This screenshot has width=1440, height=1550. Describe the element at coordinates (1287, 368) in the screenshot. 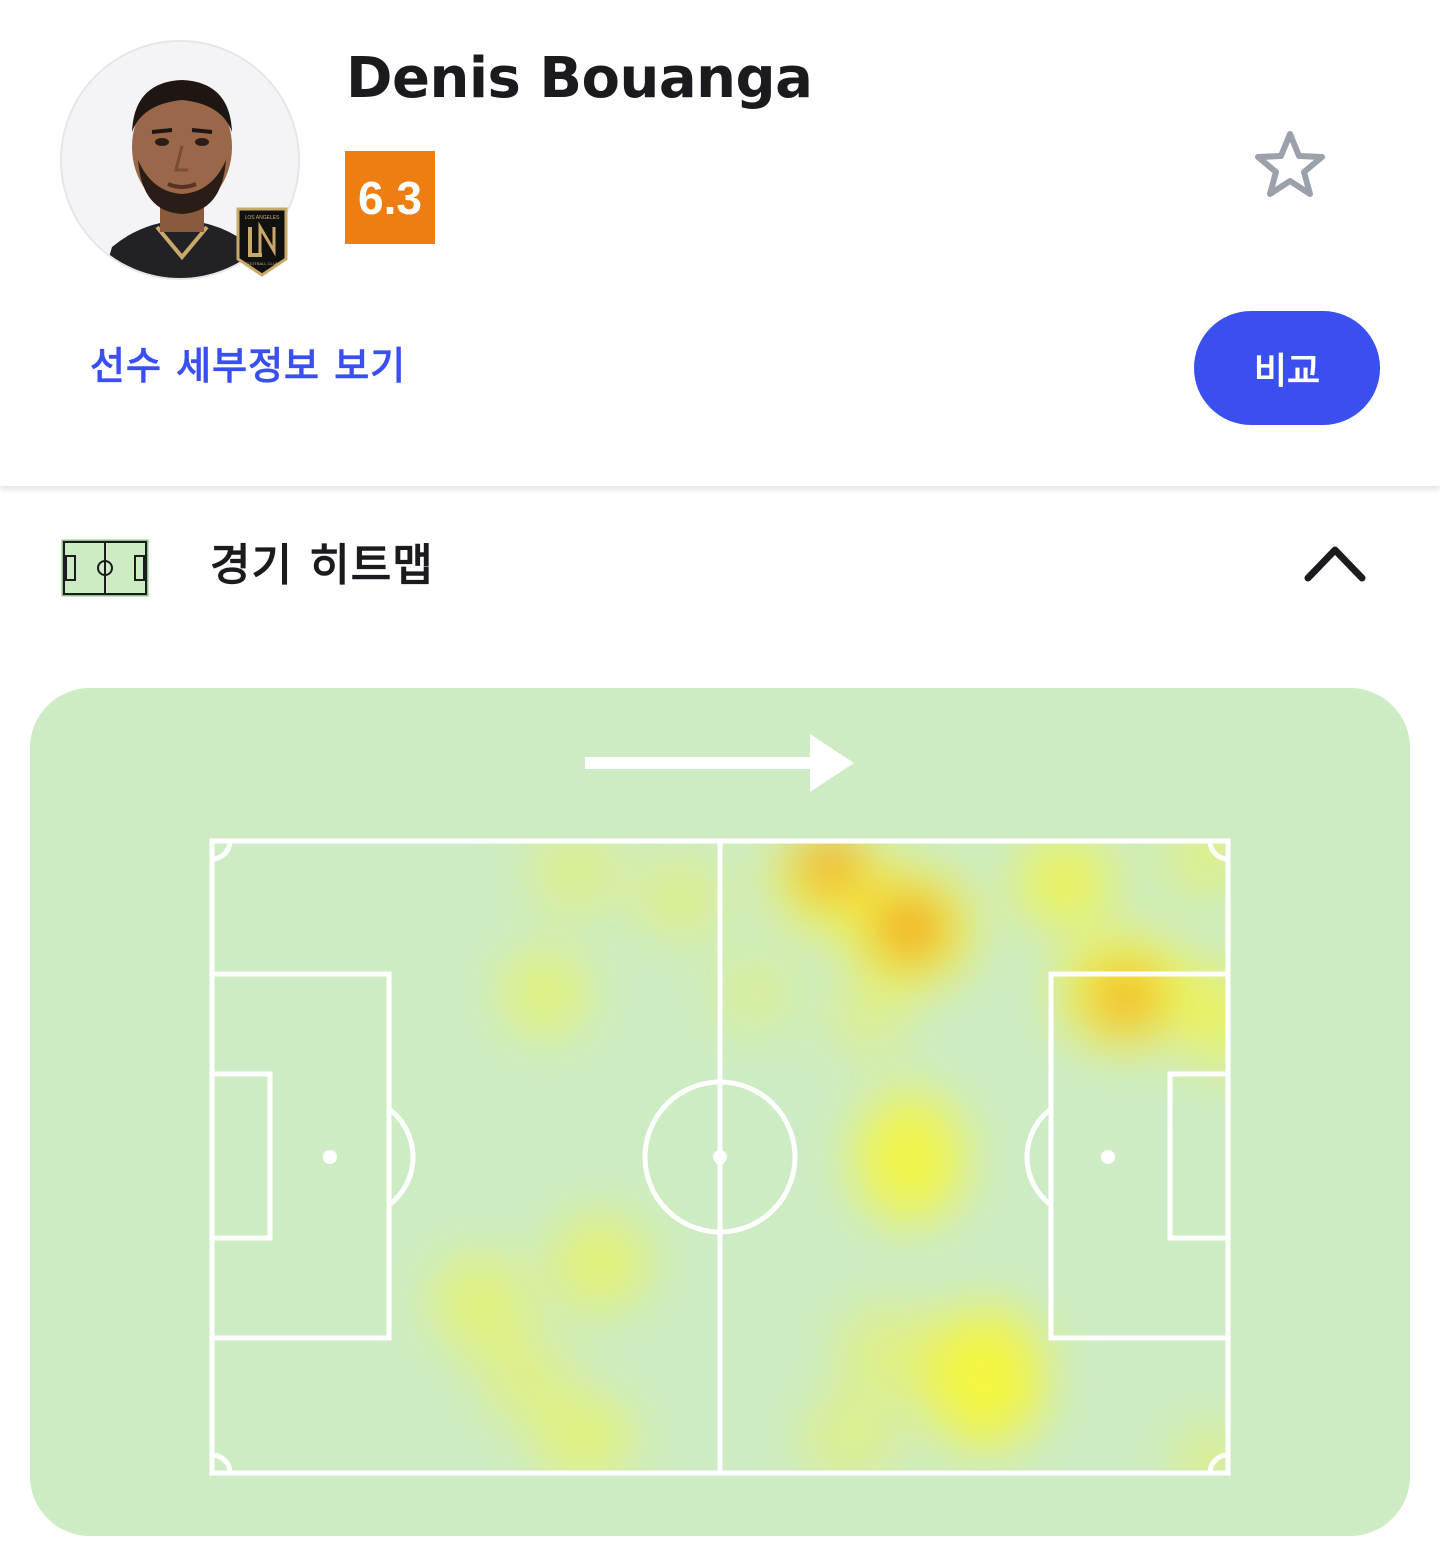

I see `compare-button: 비교` at that location.